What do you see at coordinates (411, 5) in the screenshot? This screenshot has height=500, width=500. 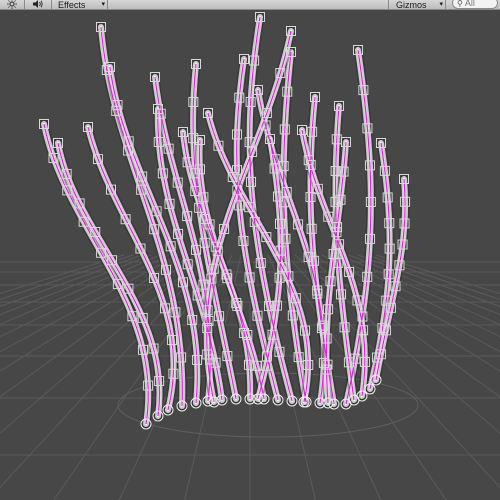 I see `gizmos-label: Gizmos` at bounding box center [411, 5].